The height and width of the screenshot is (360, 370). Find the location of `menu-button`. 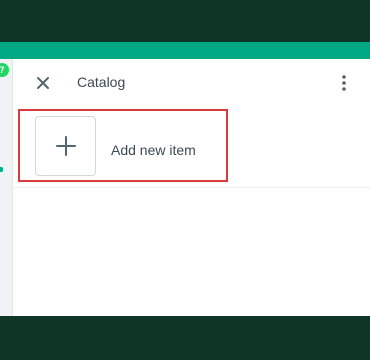

menu-button is located at coordinates (344, 83).